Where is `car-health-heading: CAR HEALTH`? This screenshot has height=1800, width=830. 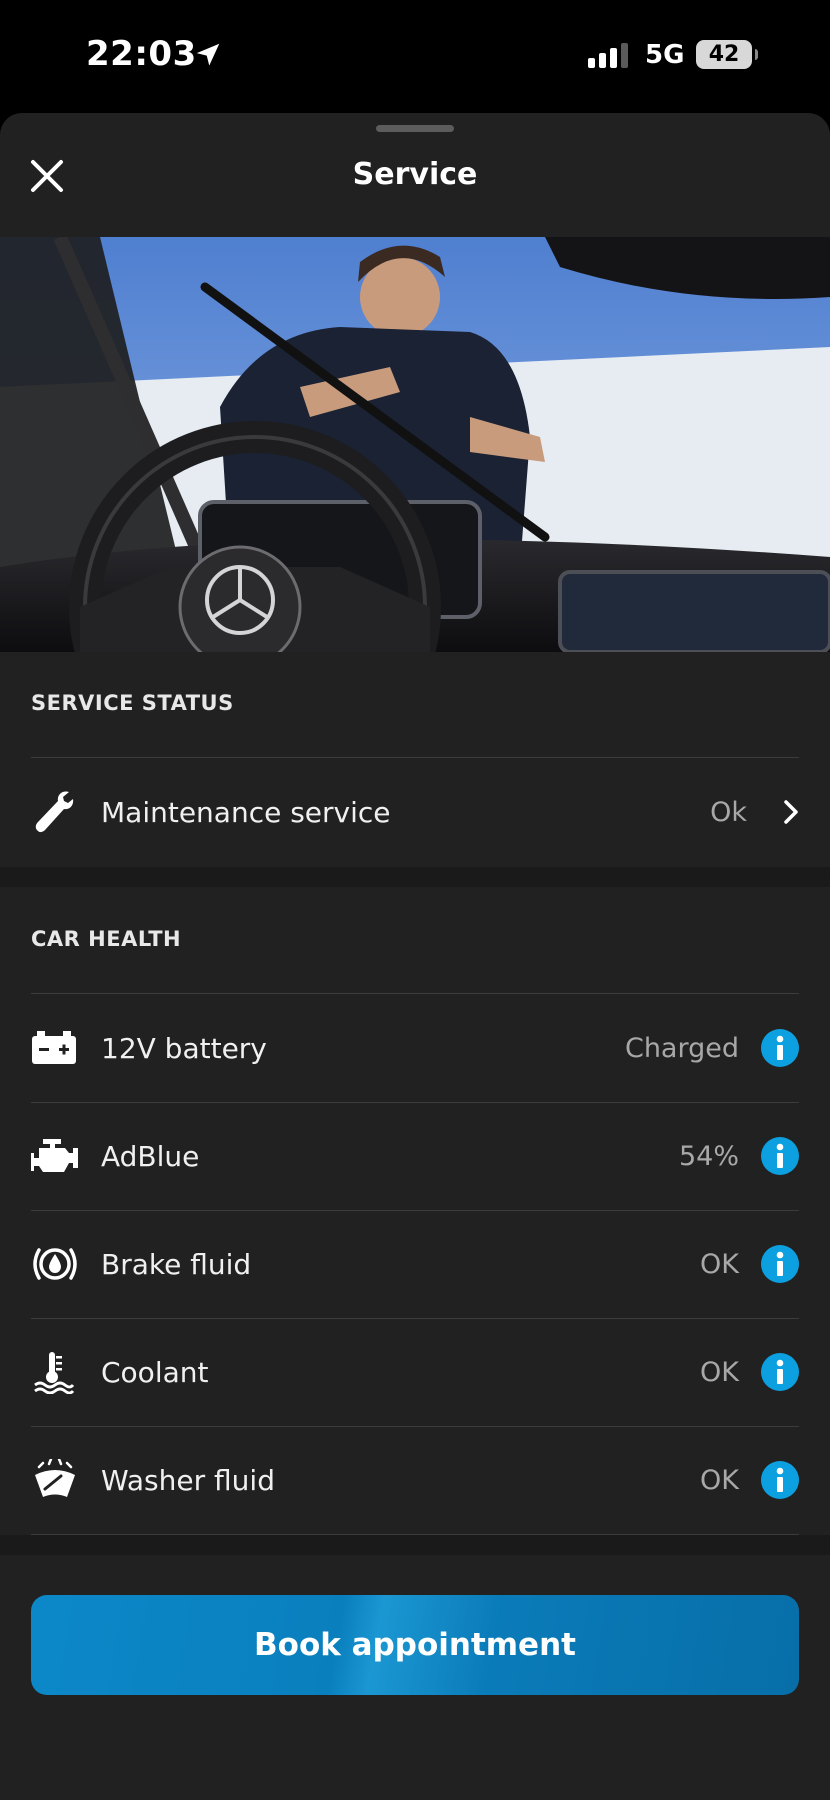
car-health-heading: CAR HEALTH is located at coordinates (106, 939).